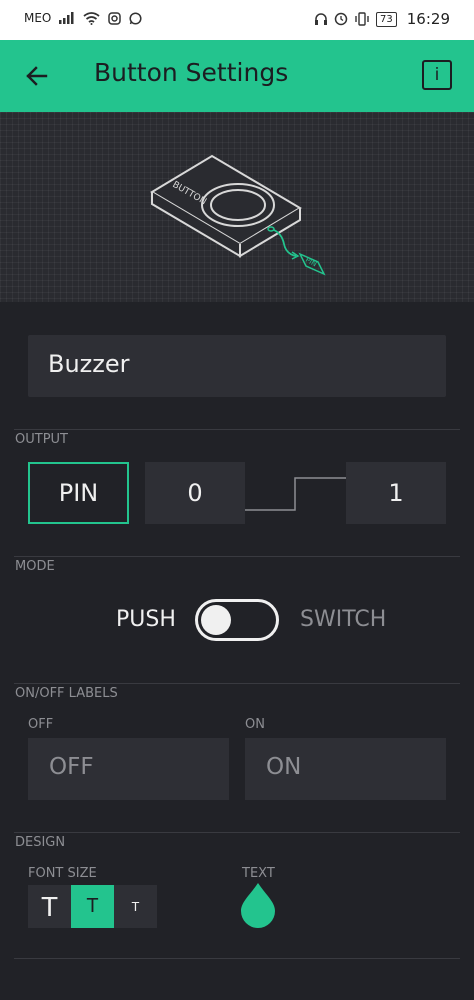 The image size is (474, 1000). Describe the element at coordinates (284, 767) in the screenshot. I see `on-label-placeholder: ON` at that location.